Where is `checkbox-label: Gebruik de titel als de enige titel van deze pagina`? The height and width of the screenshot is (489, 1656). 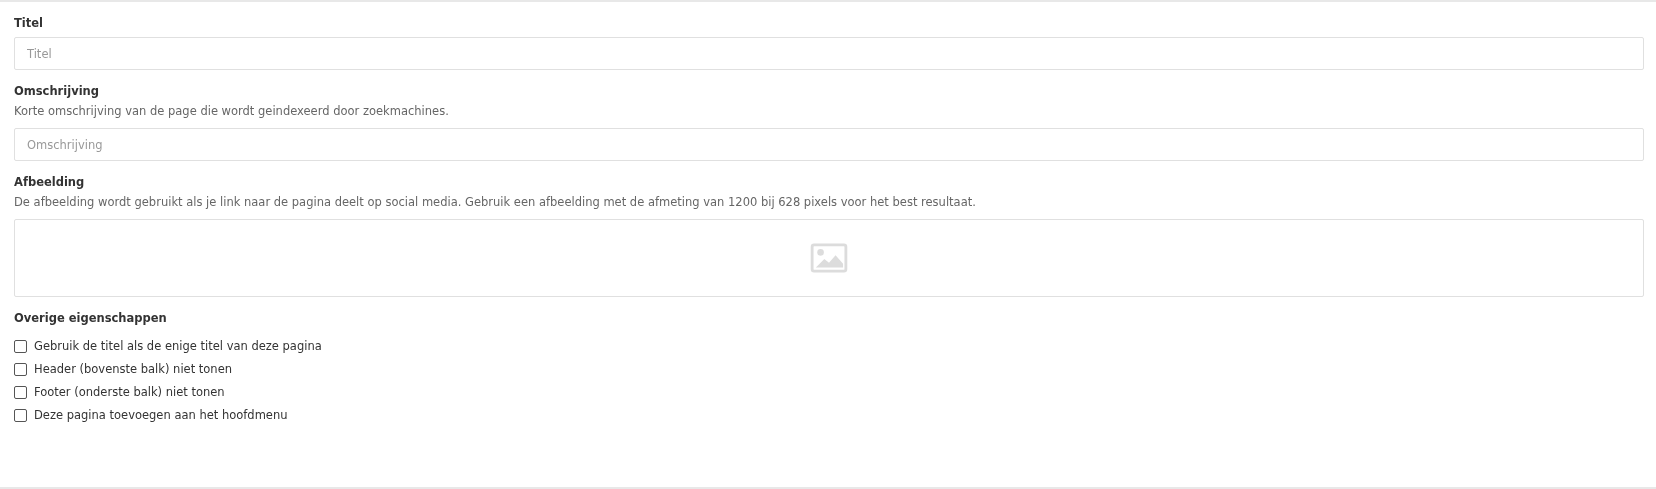 checkbox-label: Gebruik de titel als de enige titel van deze pagina is located at coordinates (178, 346).